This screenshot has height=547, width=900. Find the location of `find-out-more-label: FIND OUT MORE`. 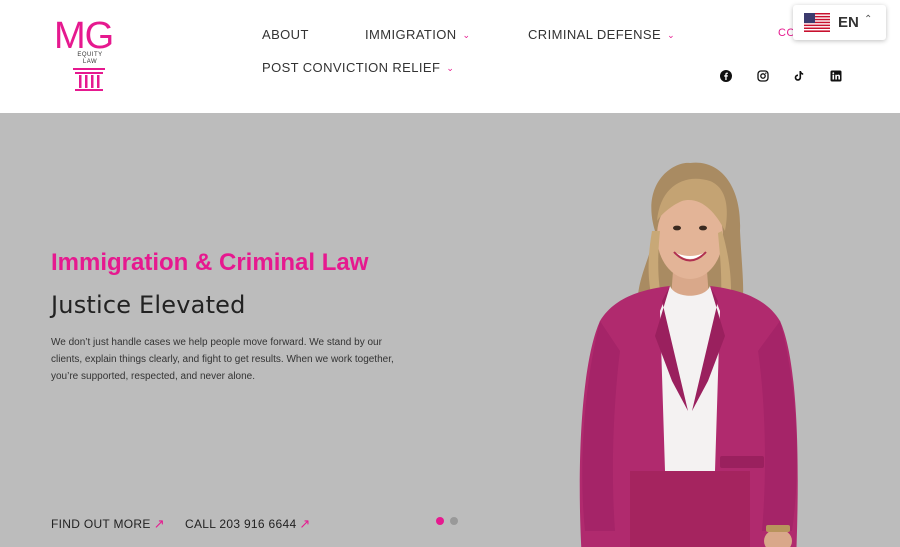

find-out-more-label: FIND OUT MORE is located at coordinates (101, 524).